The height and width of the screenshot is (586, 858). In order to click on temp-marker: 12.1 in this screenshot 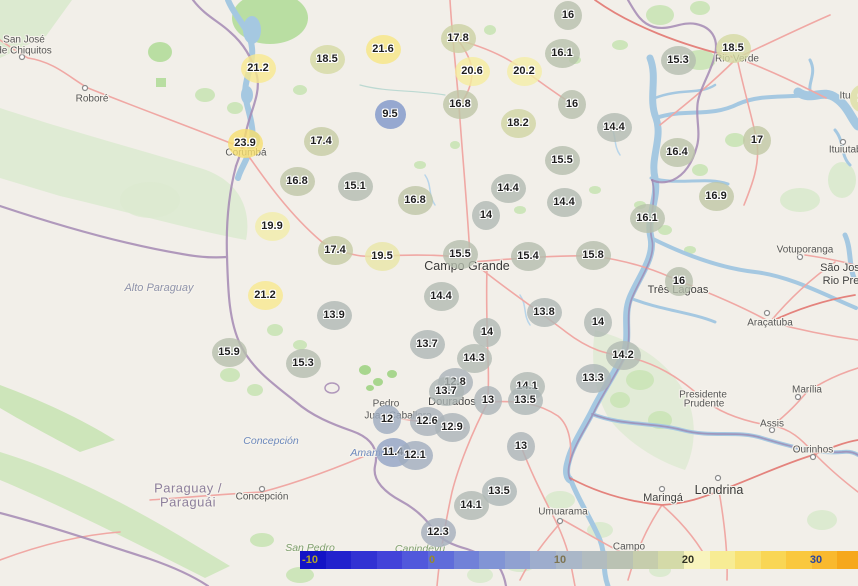, I will do `click(415, 455)`.